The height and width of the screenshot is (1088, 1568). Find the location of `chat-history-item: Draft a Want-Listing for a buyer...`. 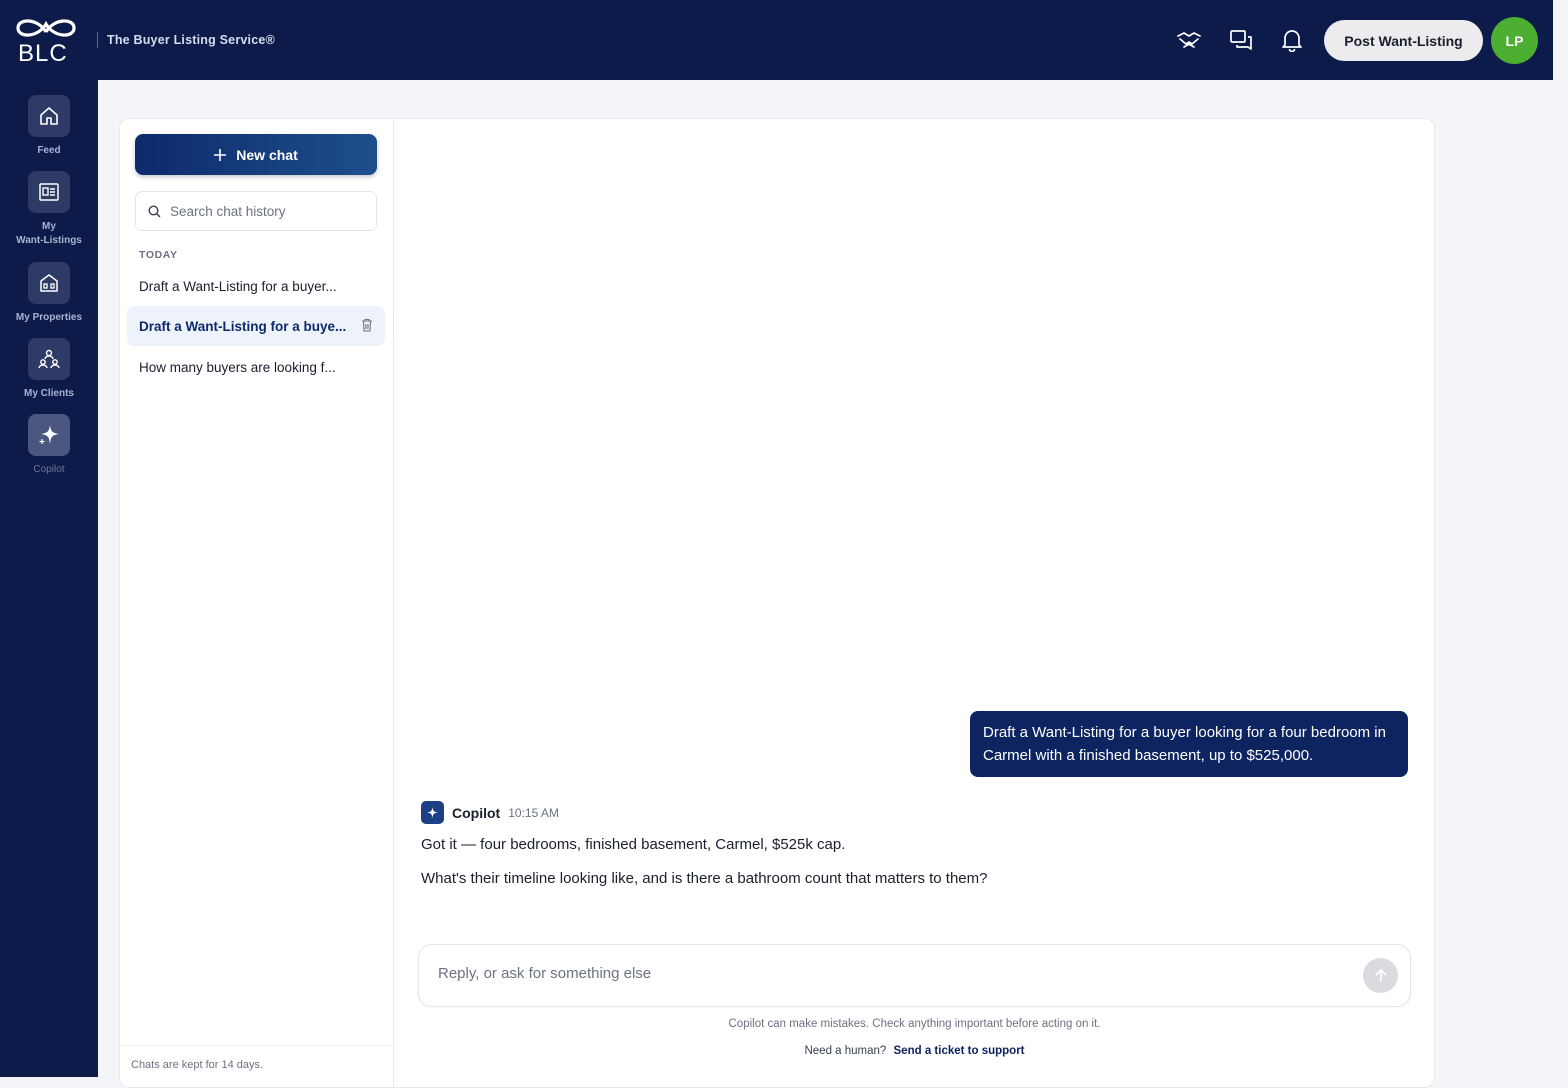

chat-history-item: Draft a Want-Listing for a buyer... is located at coordinates (256, 286).